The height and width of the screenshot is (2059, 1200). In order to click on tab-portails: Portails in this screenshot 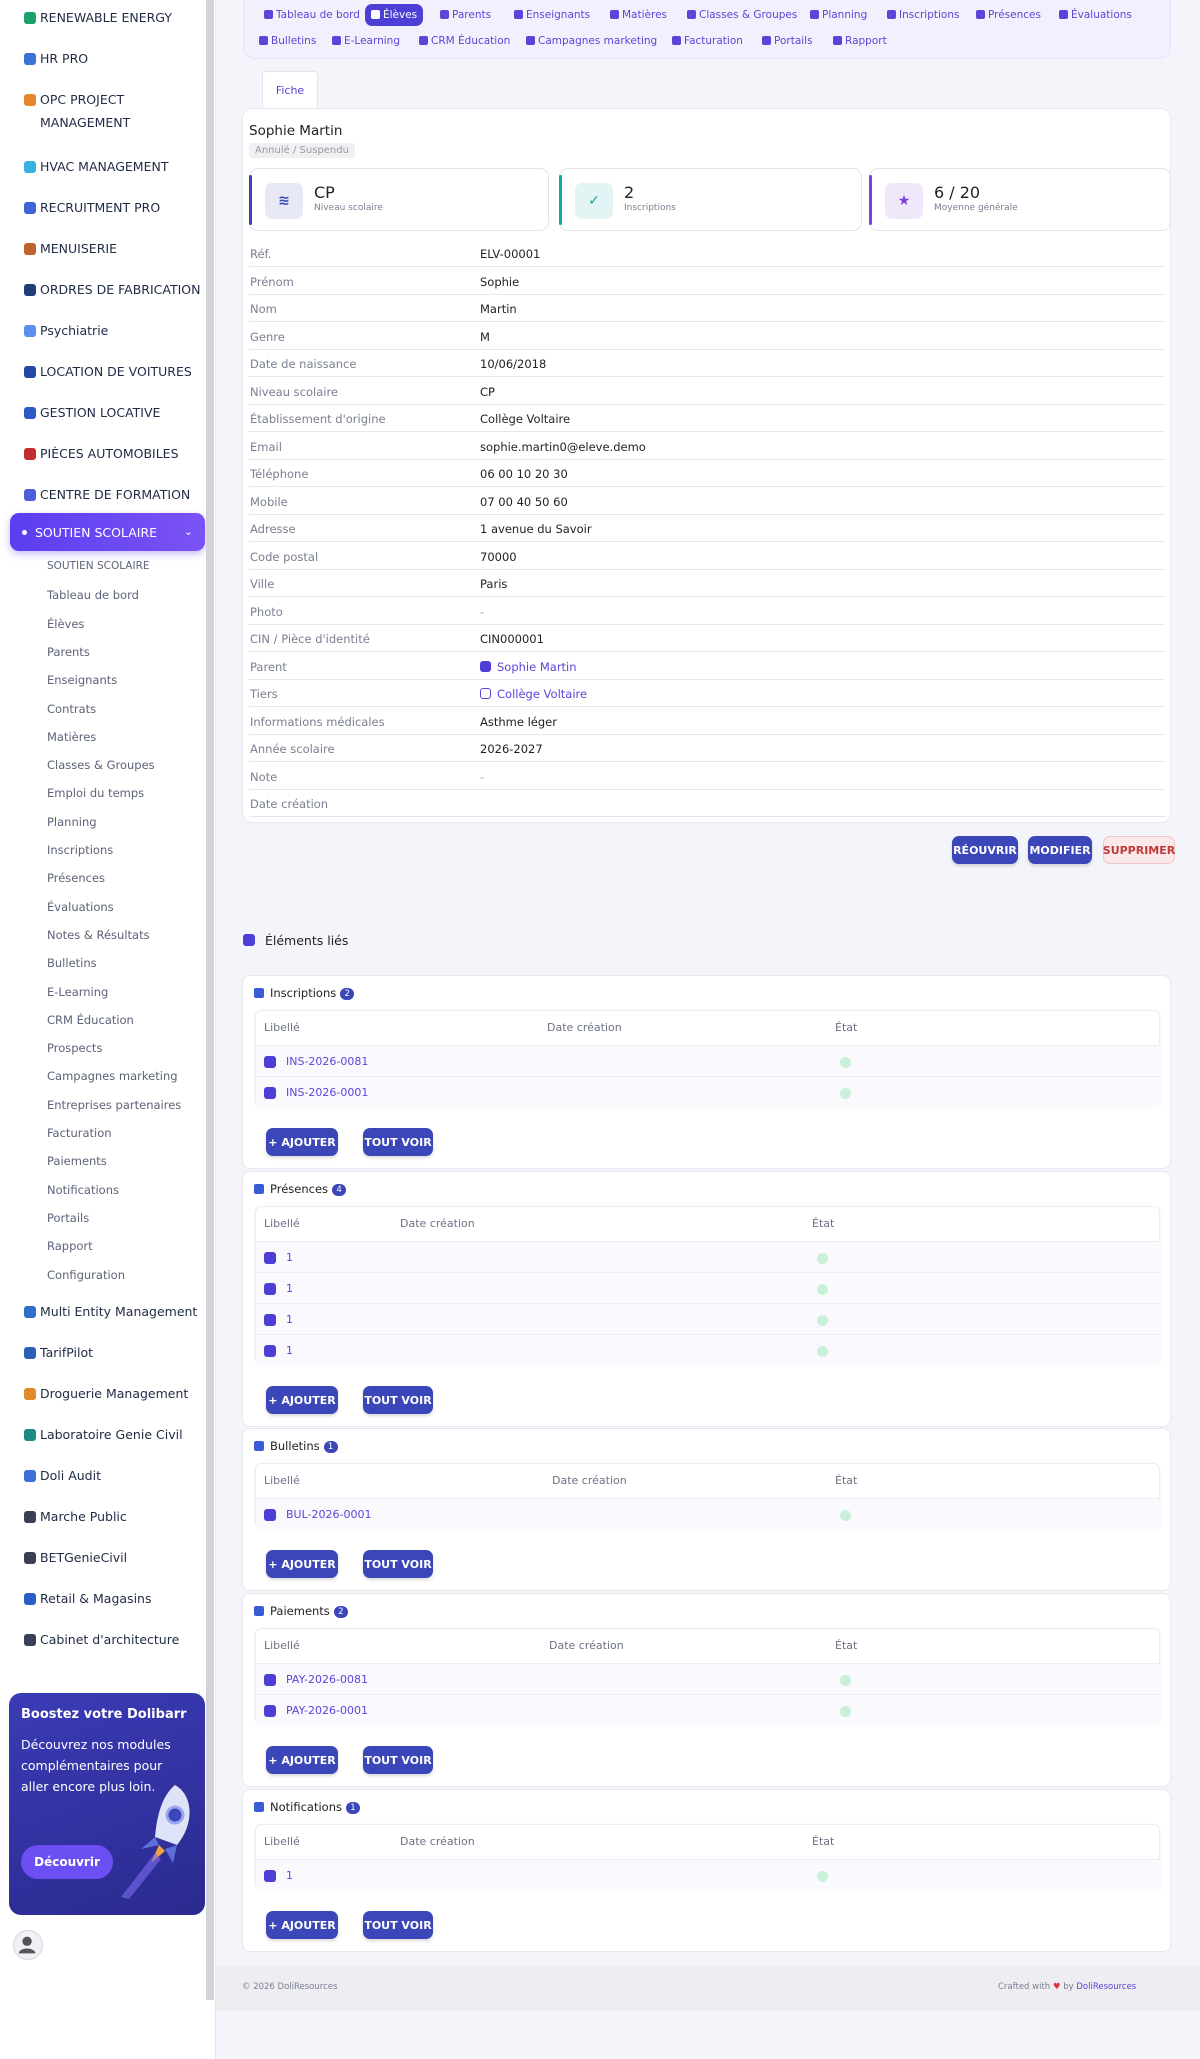, I will do `click(787, 41)`.